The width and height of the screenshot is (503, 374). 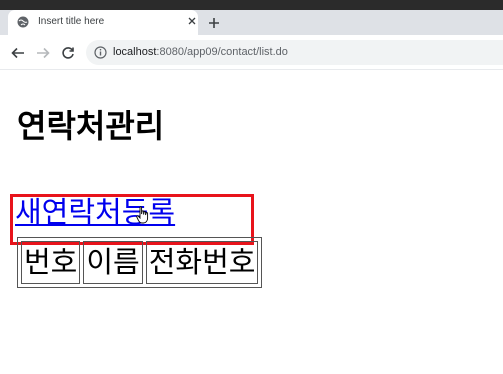 I want to click on tab-strip: Insert title here, so click(x=251, y=22).